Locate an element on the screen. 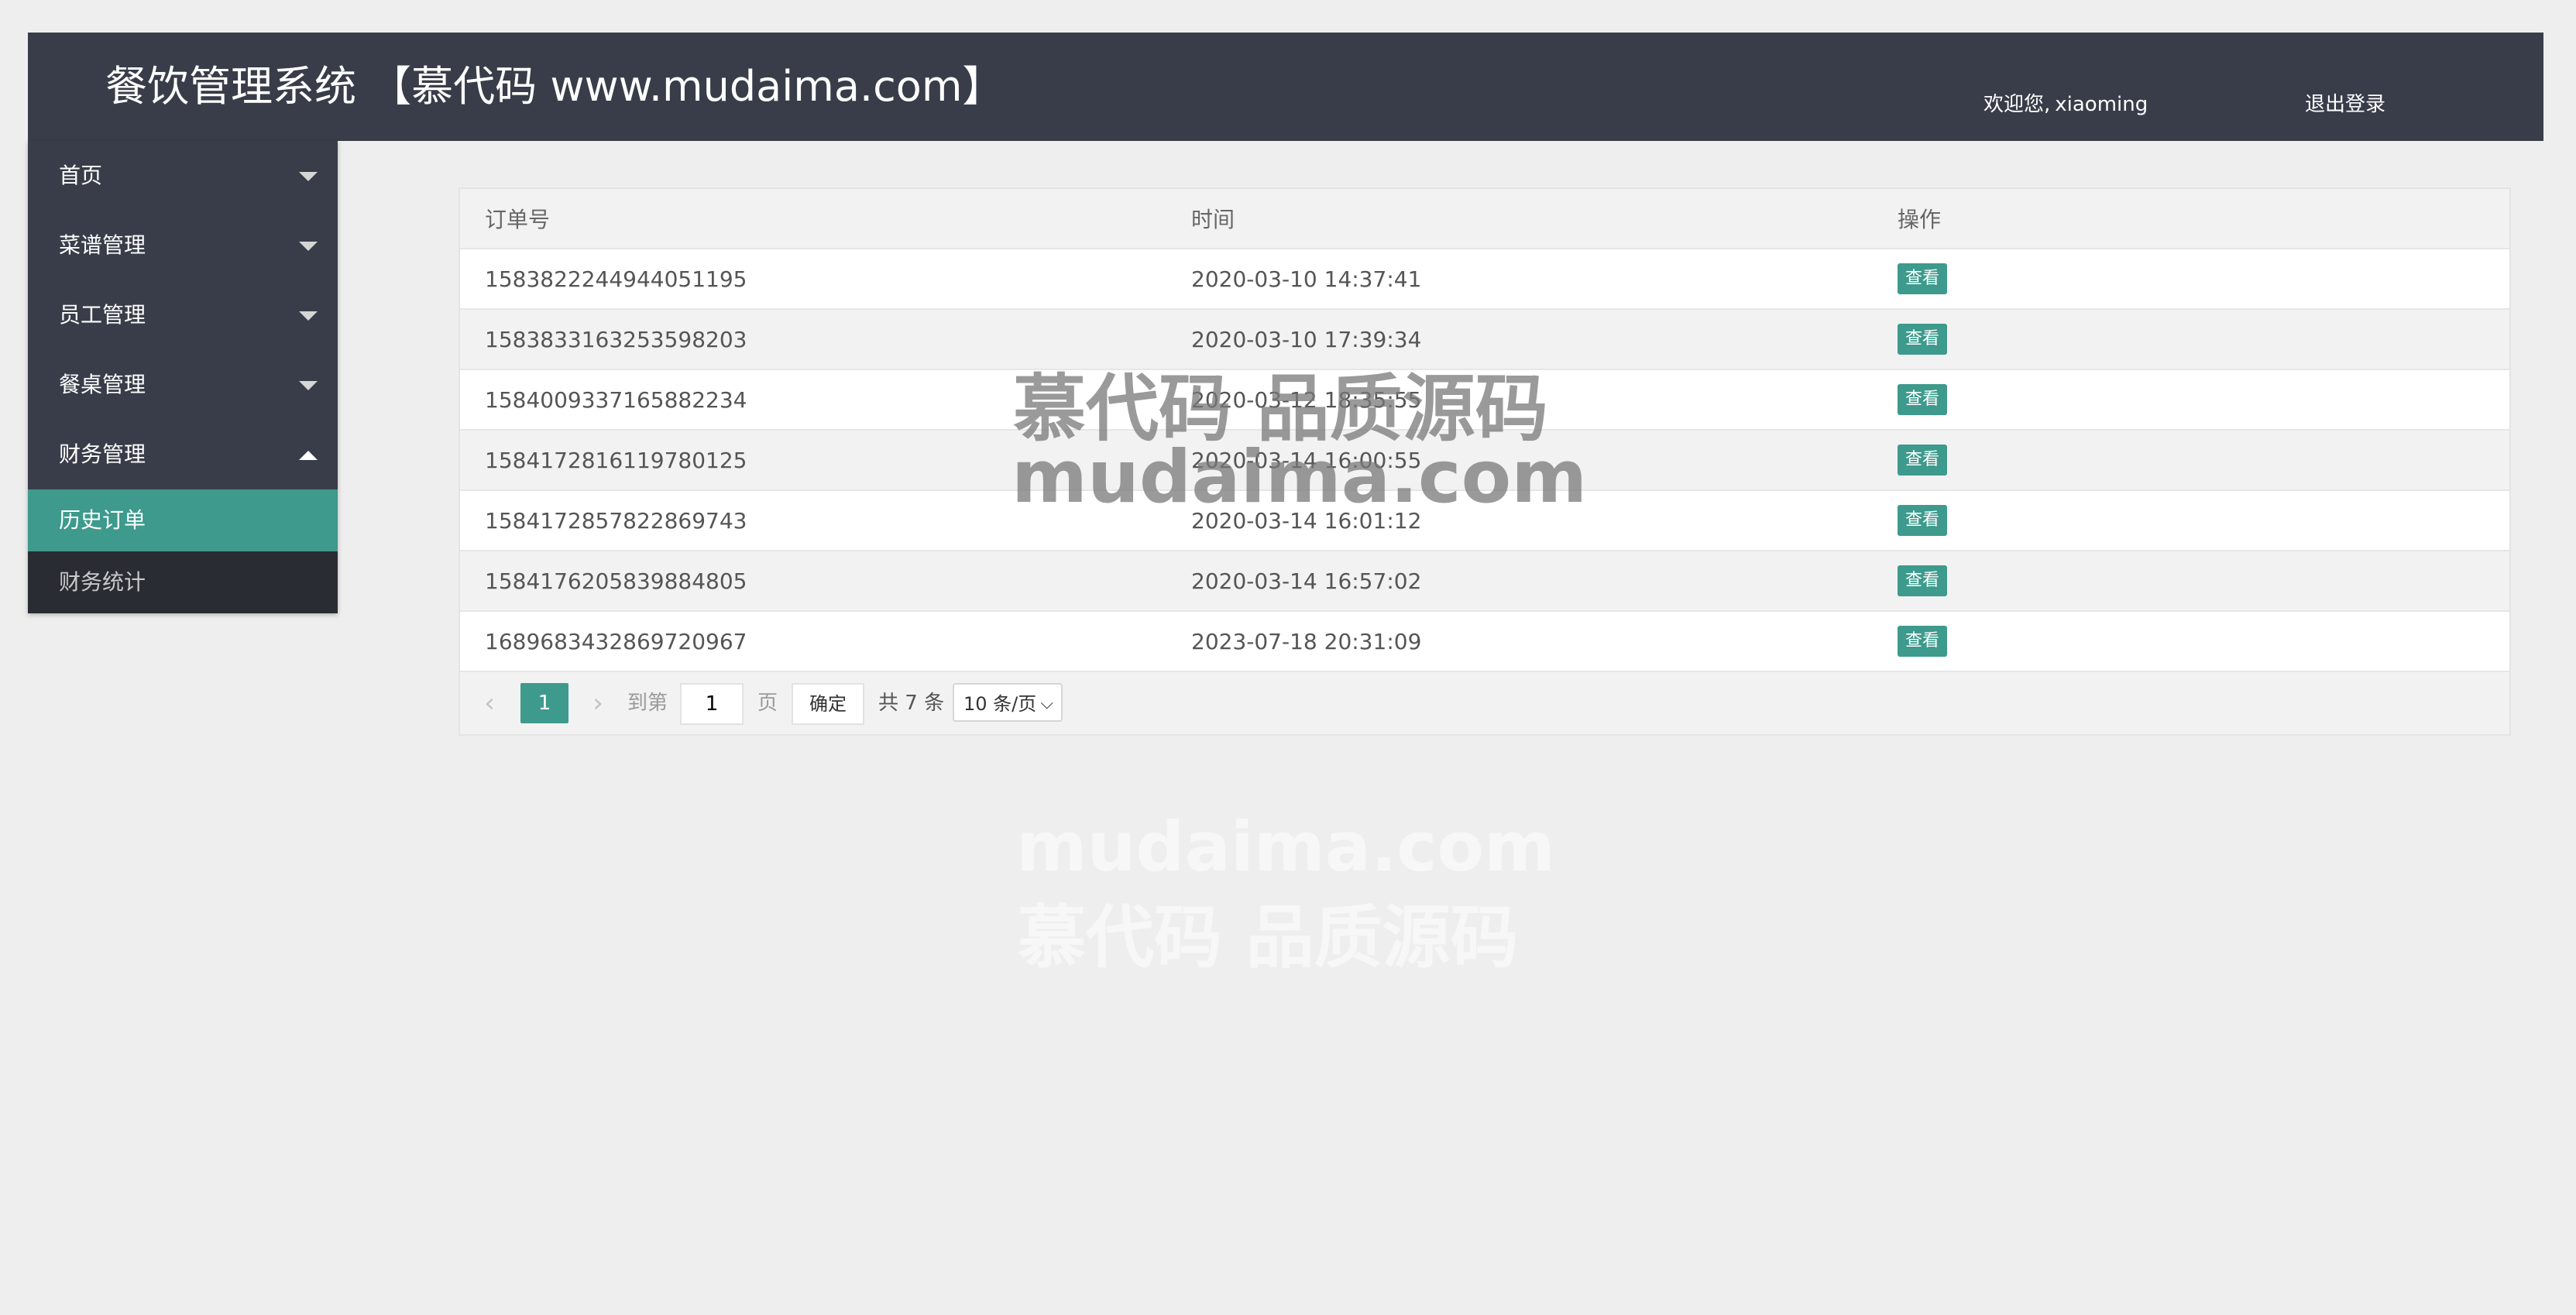 This screenshot has width=2576, height=1315. sidebar-item-label: 员工管理 is located at coordinates (102, 315).